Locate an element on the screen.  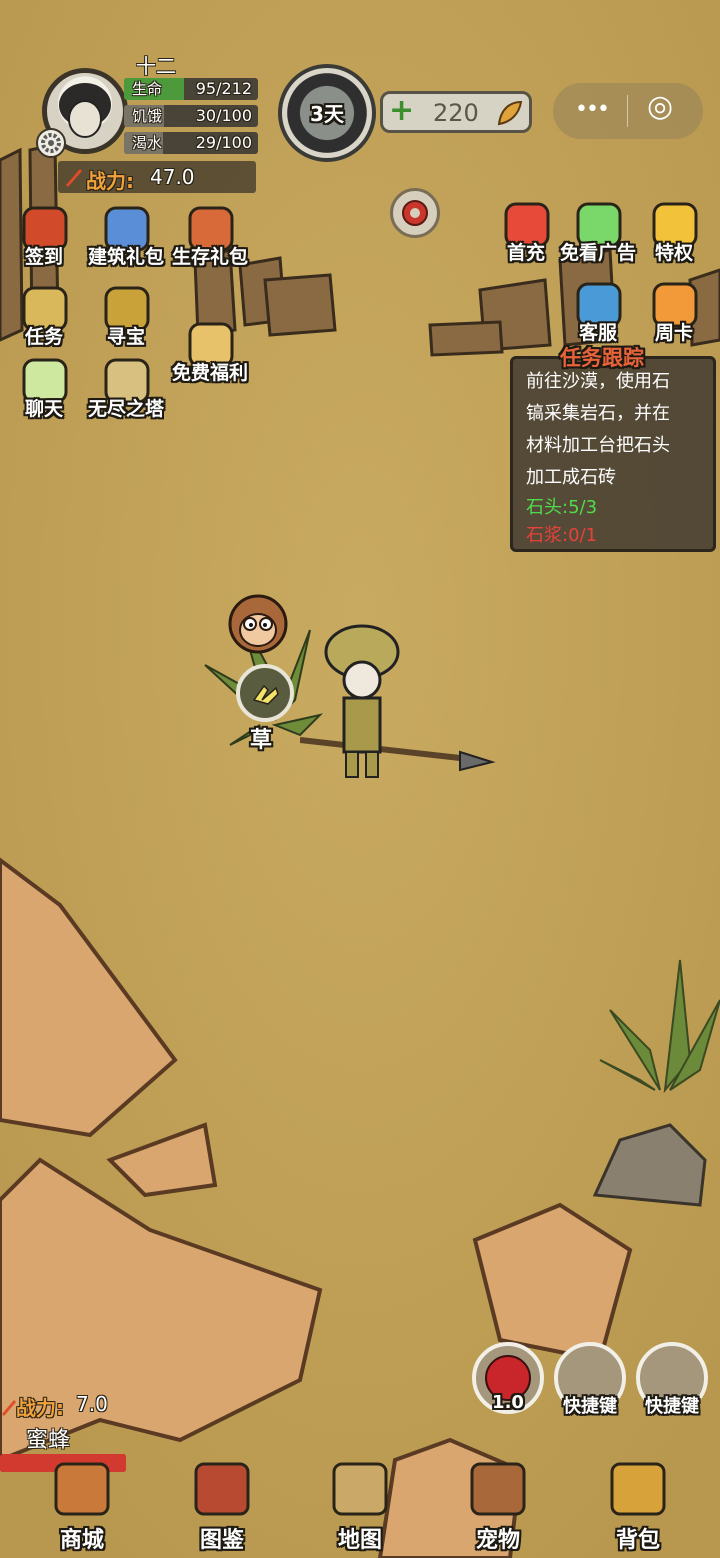
stat-bar: 饥饿 30/100 is located at coordinates (191, 116).